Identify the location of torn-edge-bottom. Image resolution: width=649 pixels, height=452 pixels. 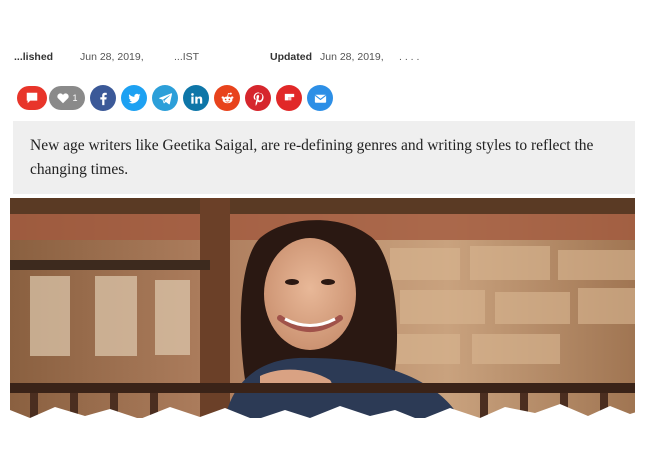
(324, 428).